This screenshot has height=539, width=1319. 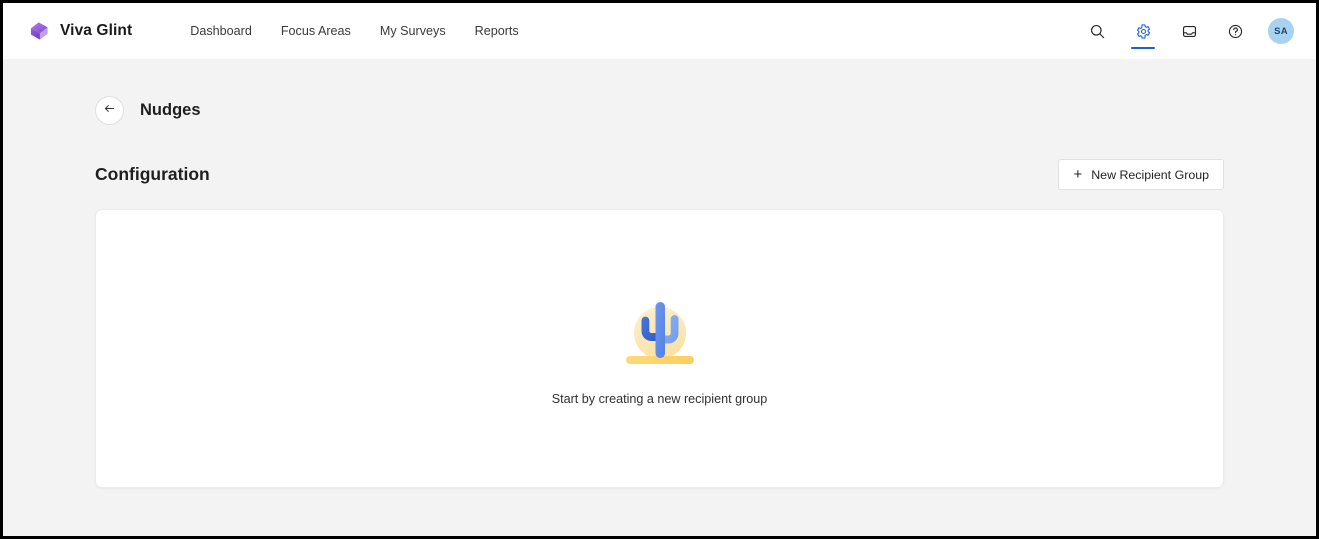 What do you see at coordinates (1150, 174) in the screenshot?
I see `new-recipient-group-label: New Recipient Group` at bounding box center [1150, 174].